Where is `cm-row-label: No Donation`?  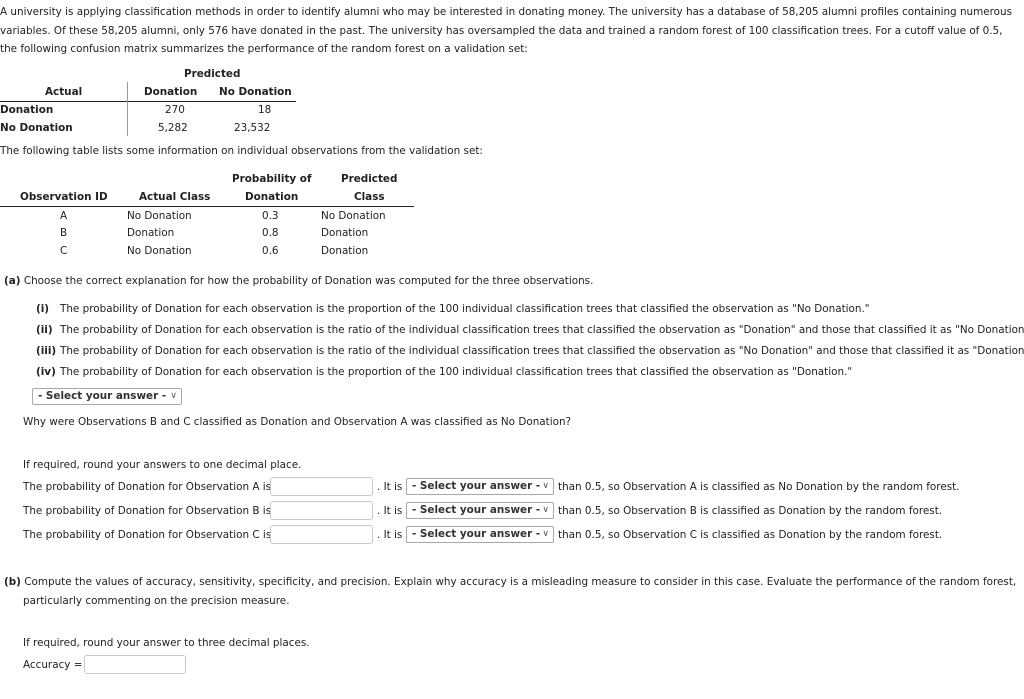 cm-row-label: No Donation is located at coordinates (36, 128).